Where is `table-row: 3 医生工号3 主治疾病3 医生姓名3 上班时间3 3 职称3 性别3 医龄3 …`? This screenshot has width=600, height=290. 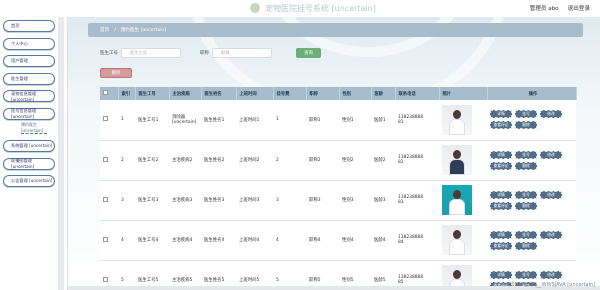
table-row: 3 医生工号3 主治疾病3 医生姓名3 上班时间3 3 职称3 性别3 医龄3 … is located at coordinates (338, 200).